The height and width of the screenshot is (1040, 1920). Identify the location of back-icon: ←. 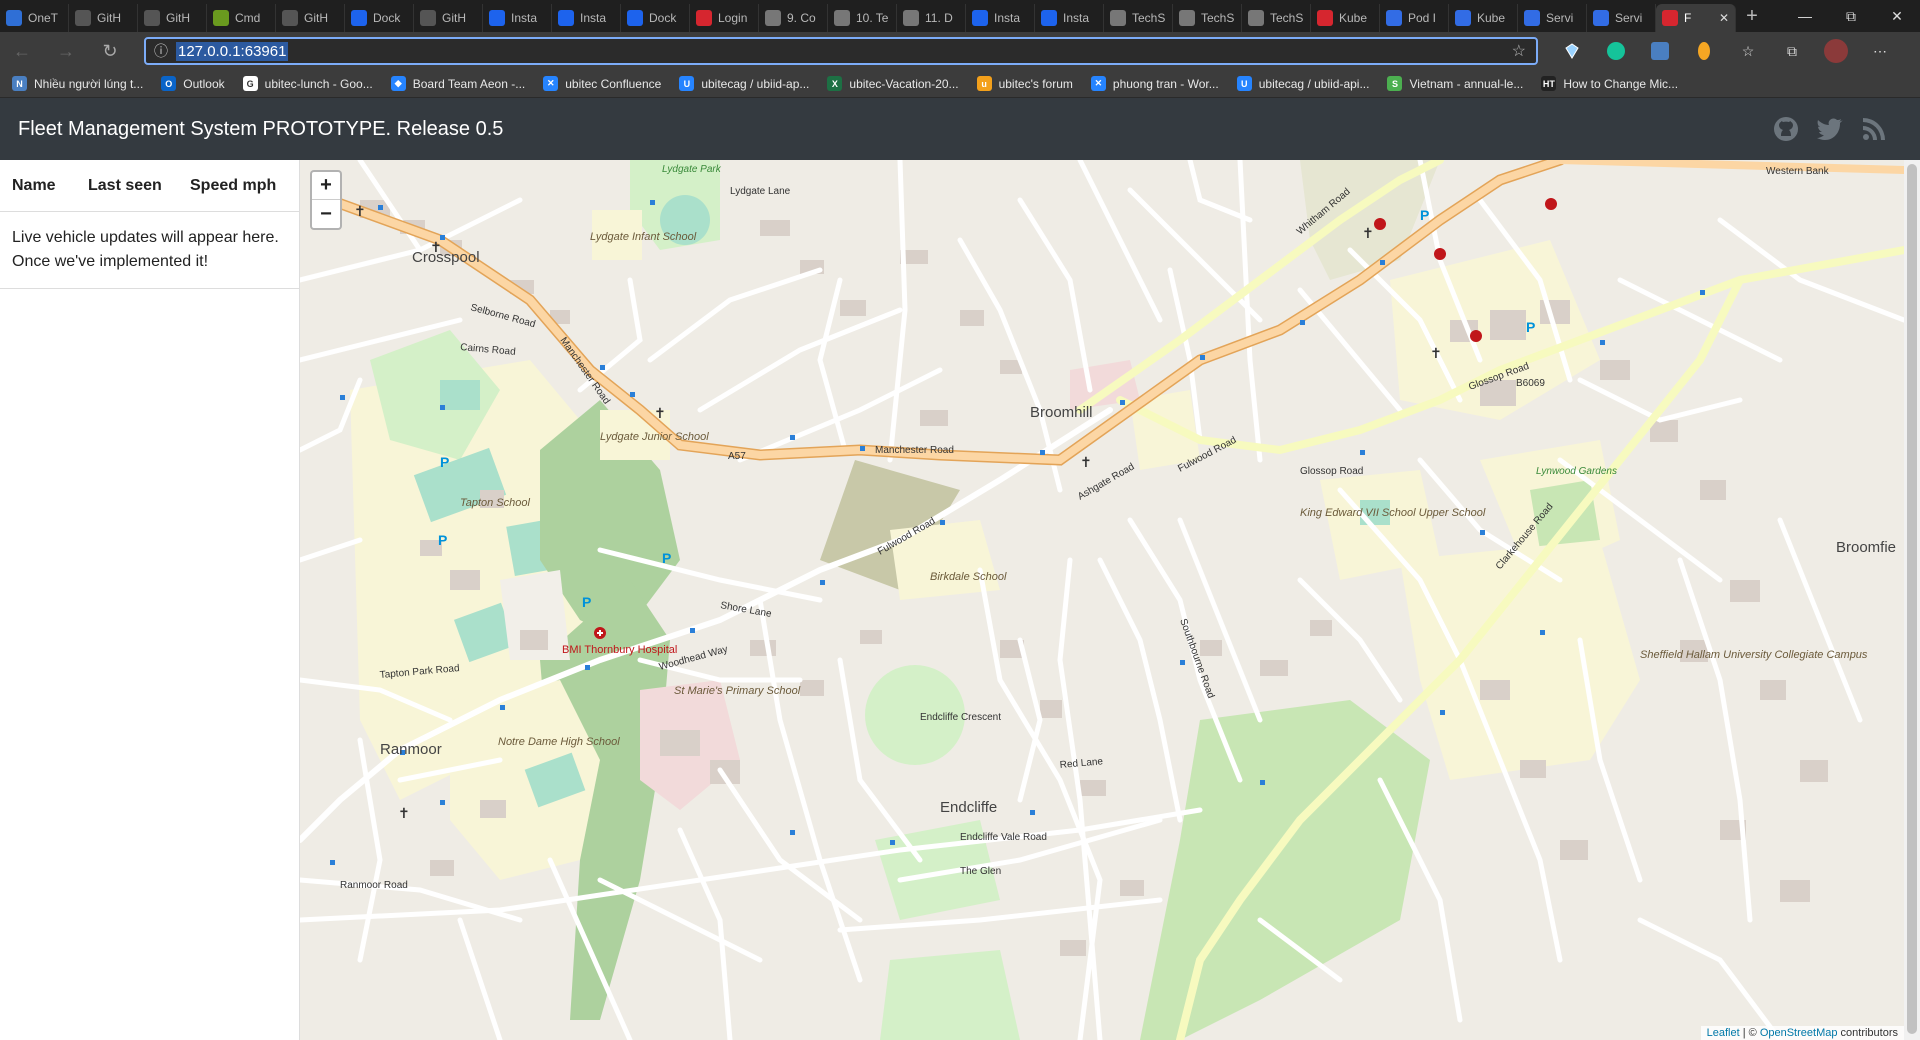
(22, 51).